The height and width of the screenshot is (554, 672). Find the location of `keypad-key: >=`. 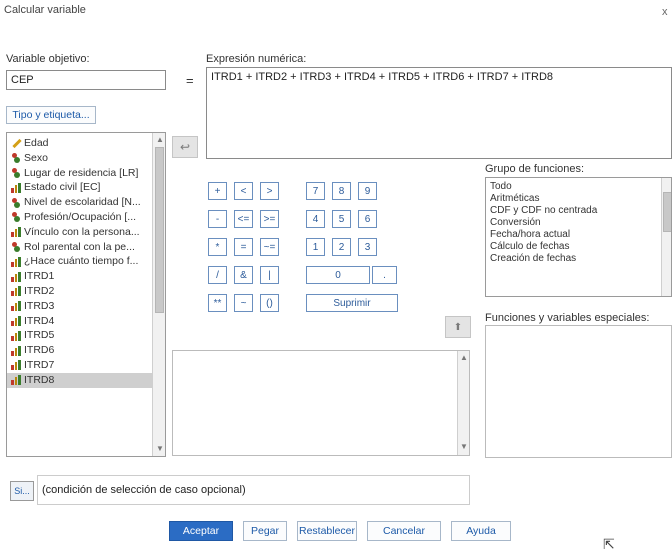

keypad-key: >= is located at coordinates (269, 219).